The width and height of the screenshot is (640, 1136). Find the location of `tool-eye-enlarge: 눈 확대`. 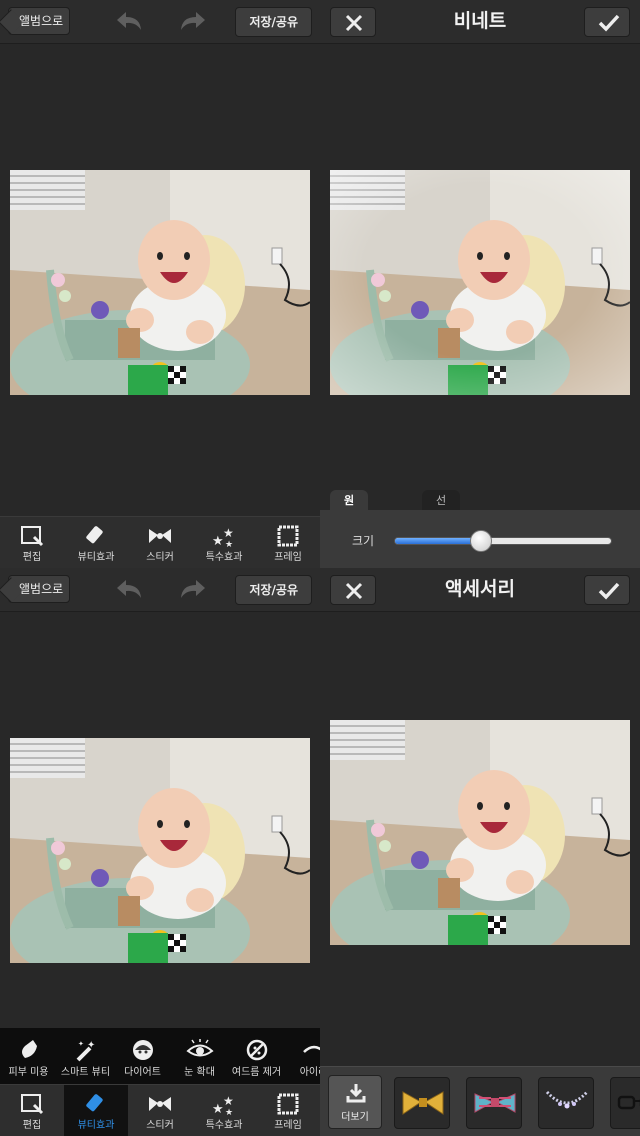

tool-eye-enlarge: 눈 확대 is located at coordinates (199, 1056).